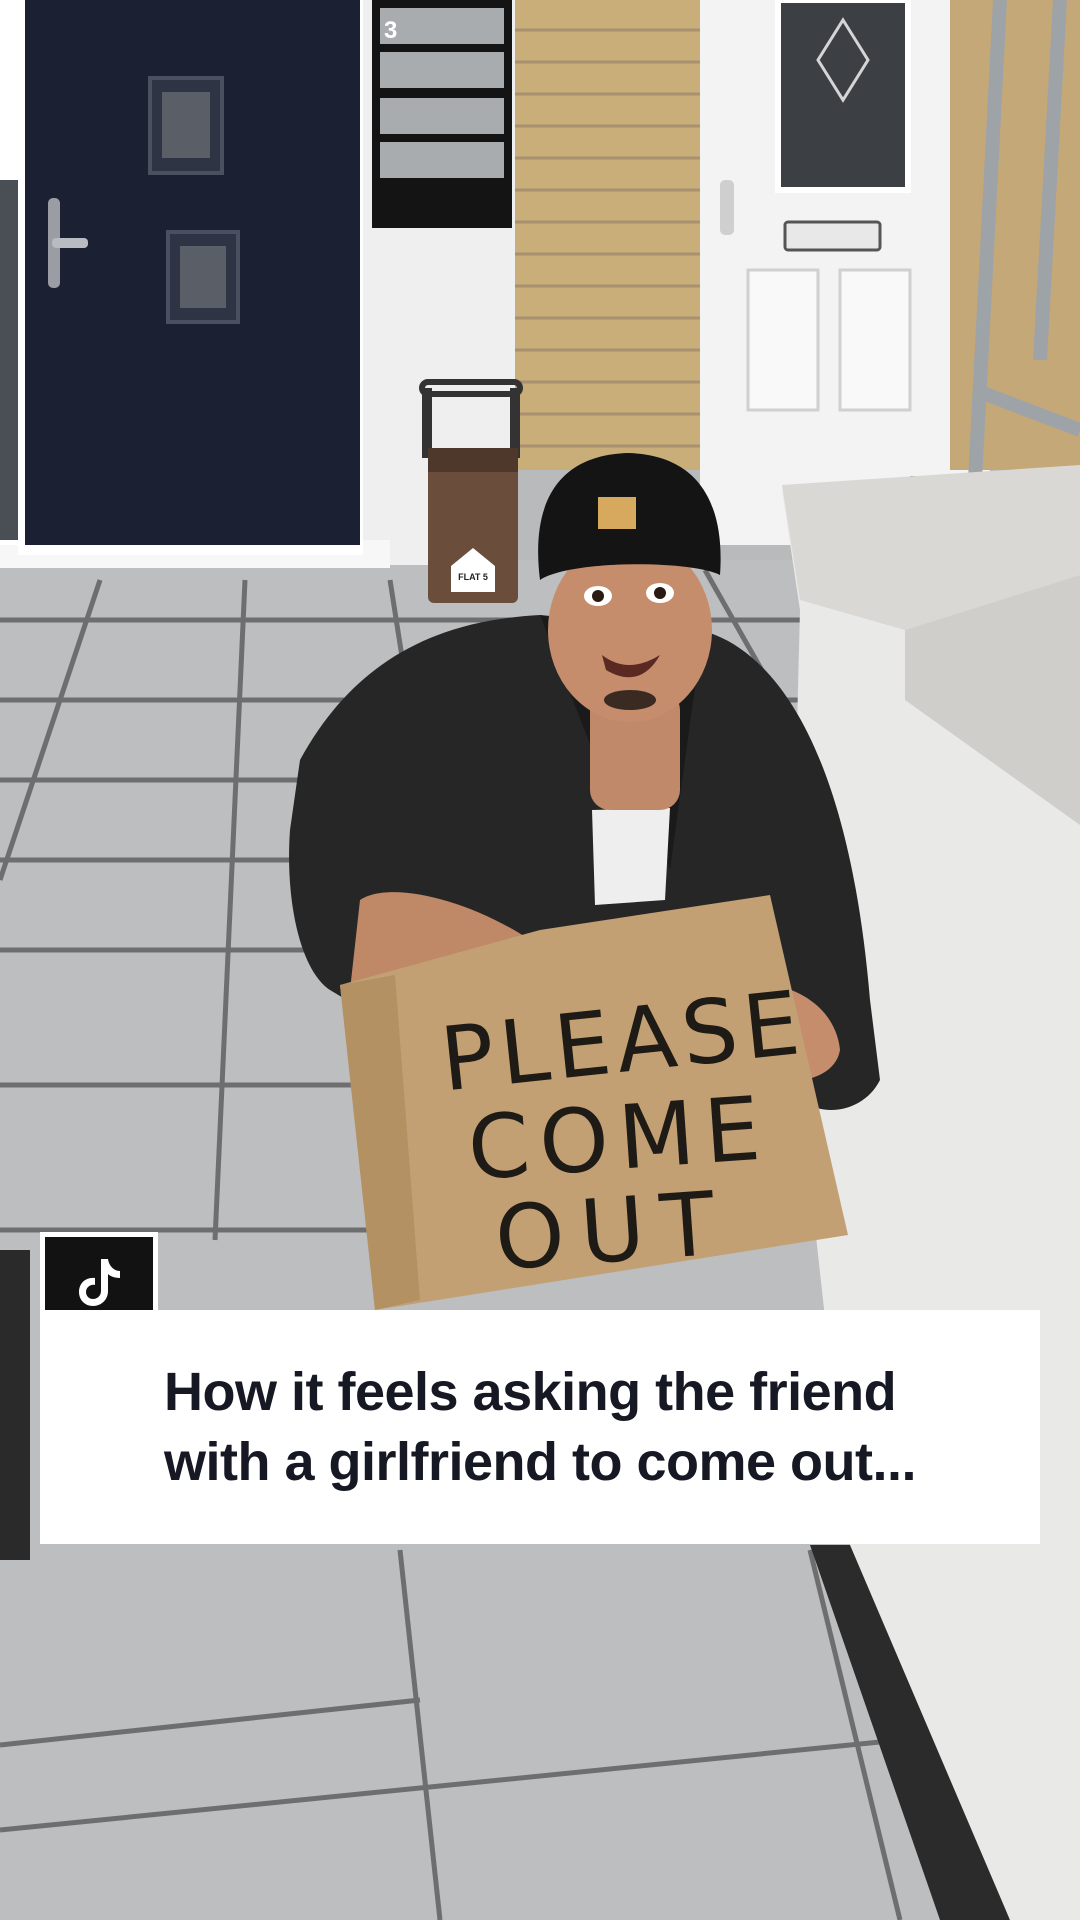 Image resolution: width=1080 pixels, height=1920 pixels. I want to click on bin-label: FLAT 5, so click(473, 577).